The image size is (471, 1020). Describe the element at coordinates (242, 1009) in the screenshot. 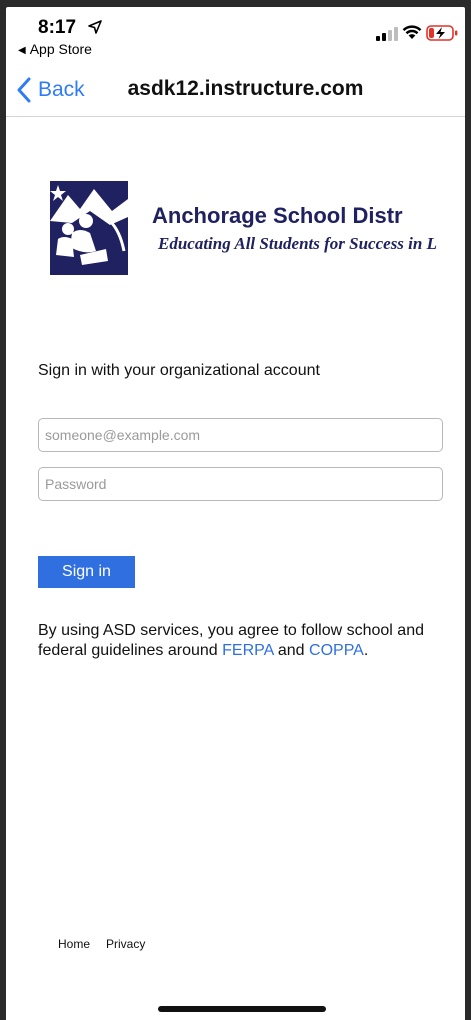

I see `home-indicator` at that location.